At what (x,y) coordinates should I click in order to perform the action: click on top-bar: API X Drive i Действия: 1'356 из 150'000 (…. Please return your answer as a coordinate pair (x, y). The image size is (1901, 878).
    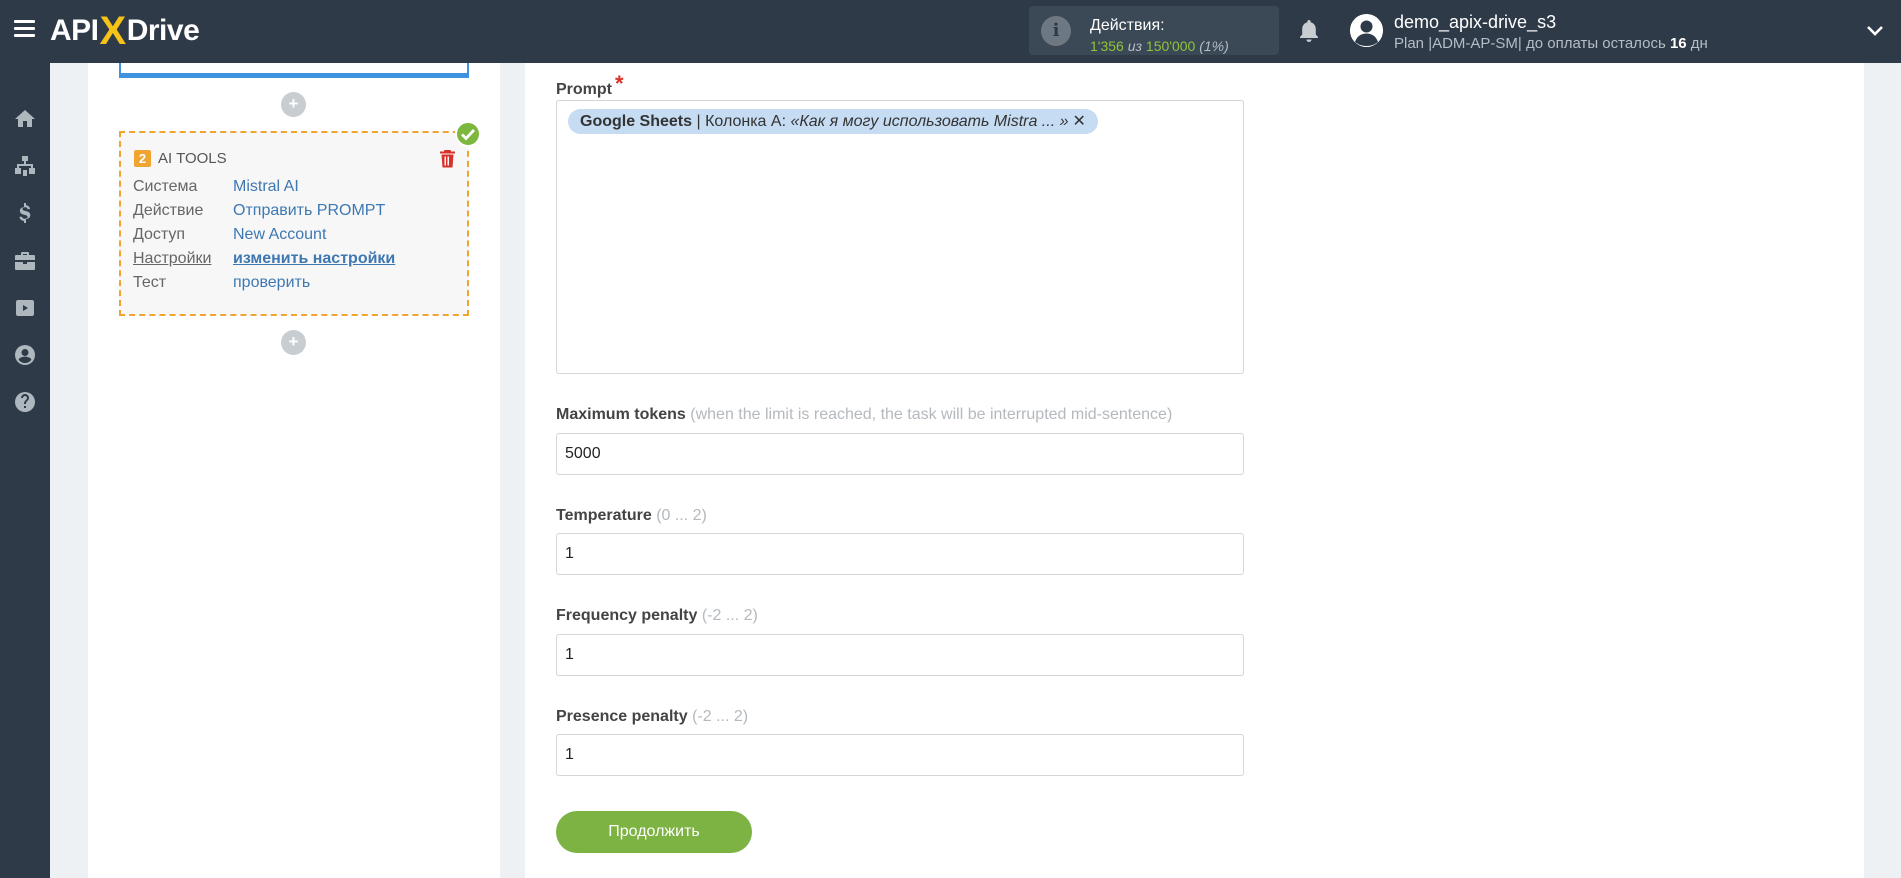
    Looking at the image, I should click on (950, 31).